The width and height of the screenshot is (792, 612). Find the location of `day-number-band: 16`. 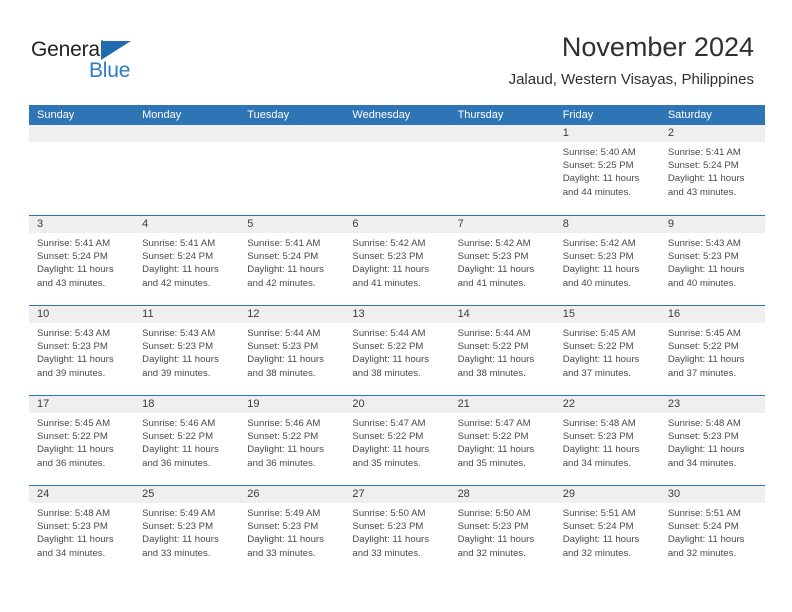

day-number-band: 16 is located at coordinates (712, 314).